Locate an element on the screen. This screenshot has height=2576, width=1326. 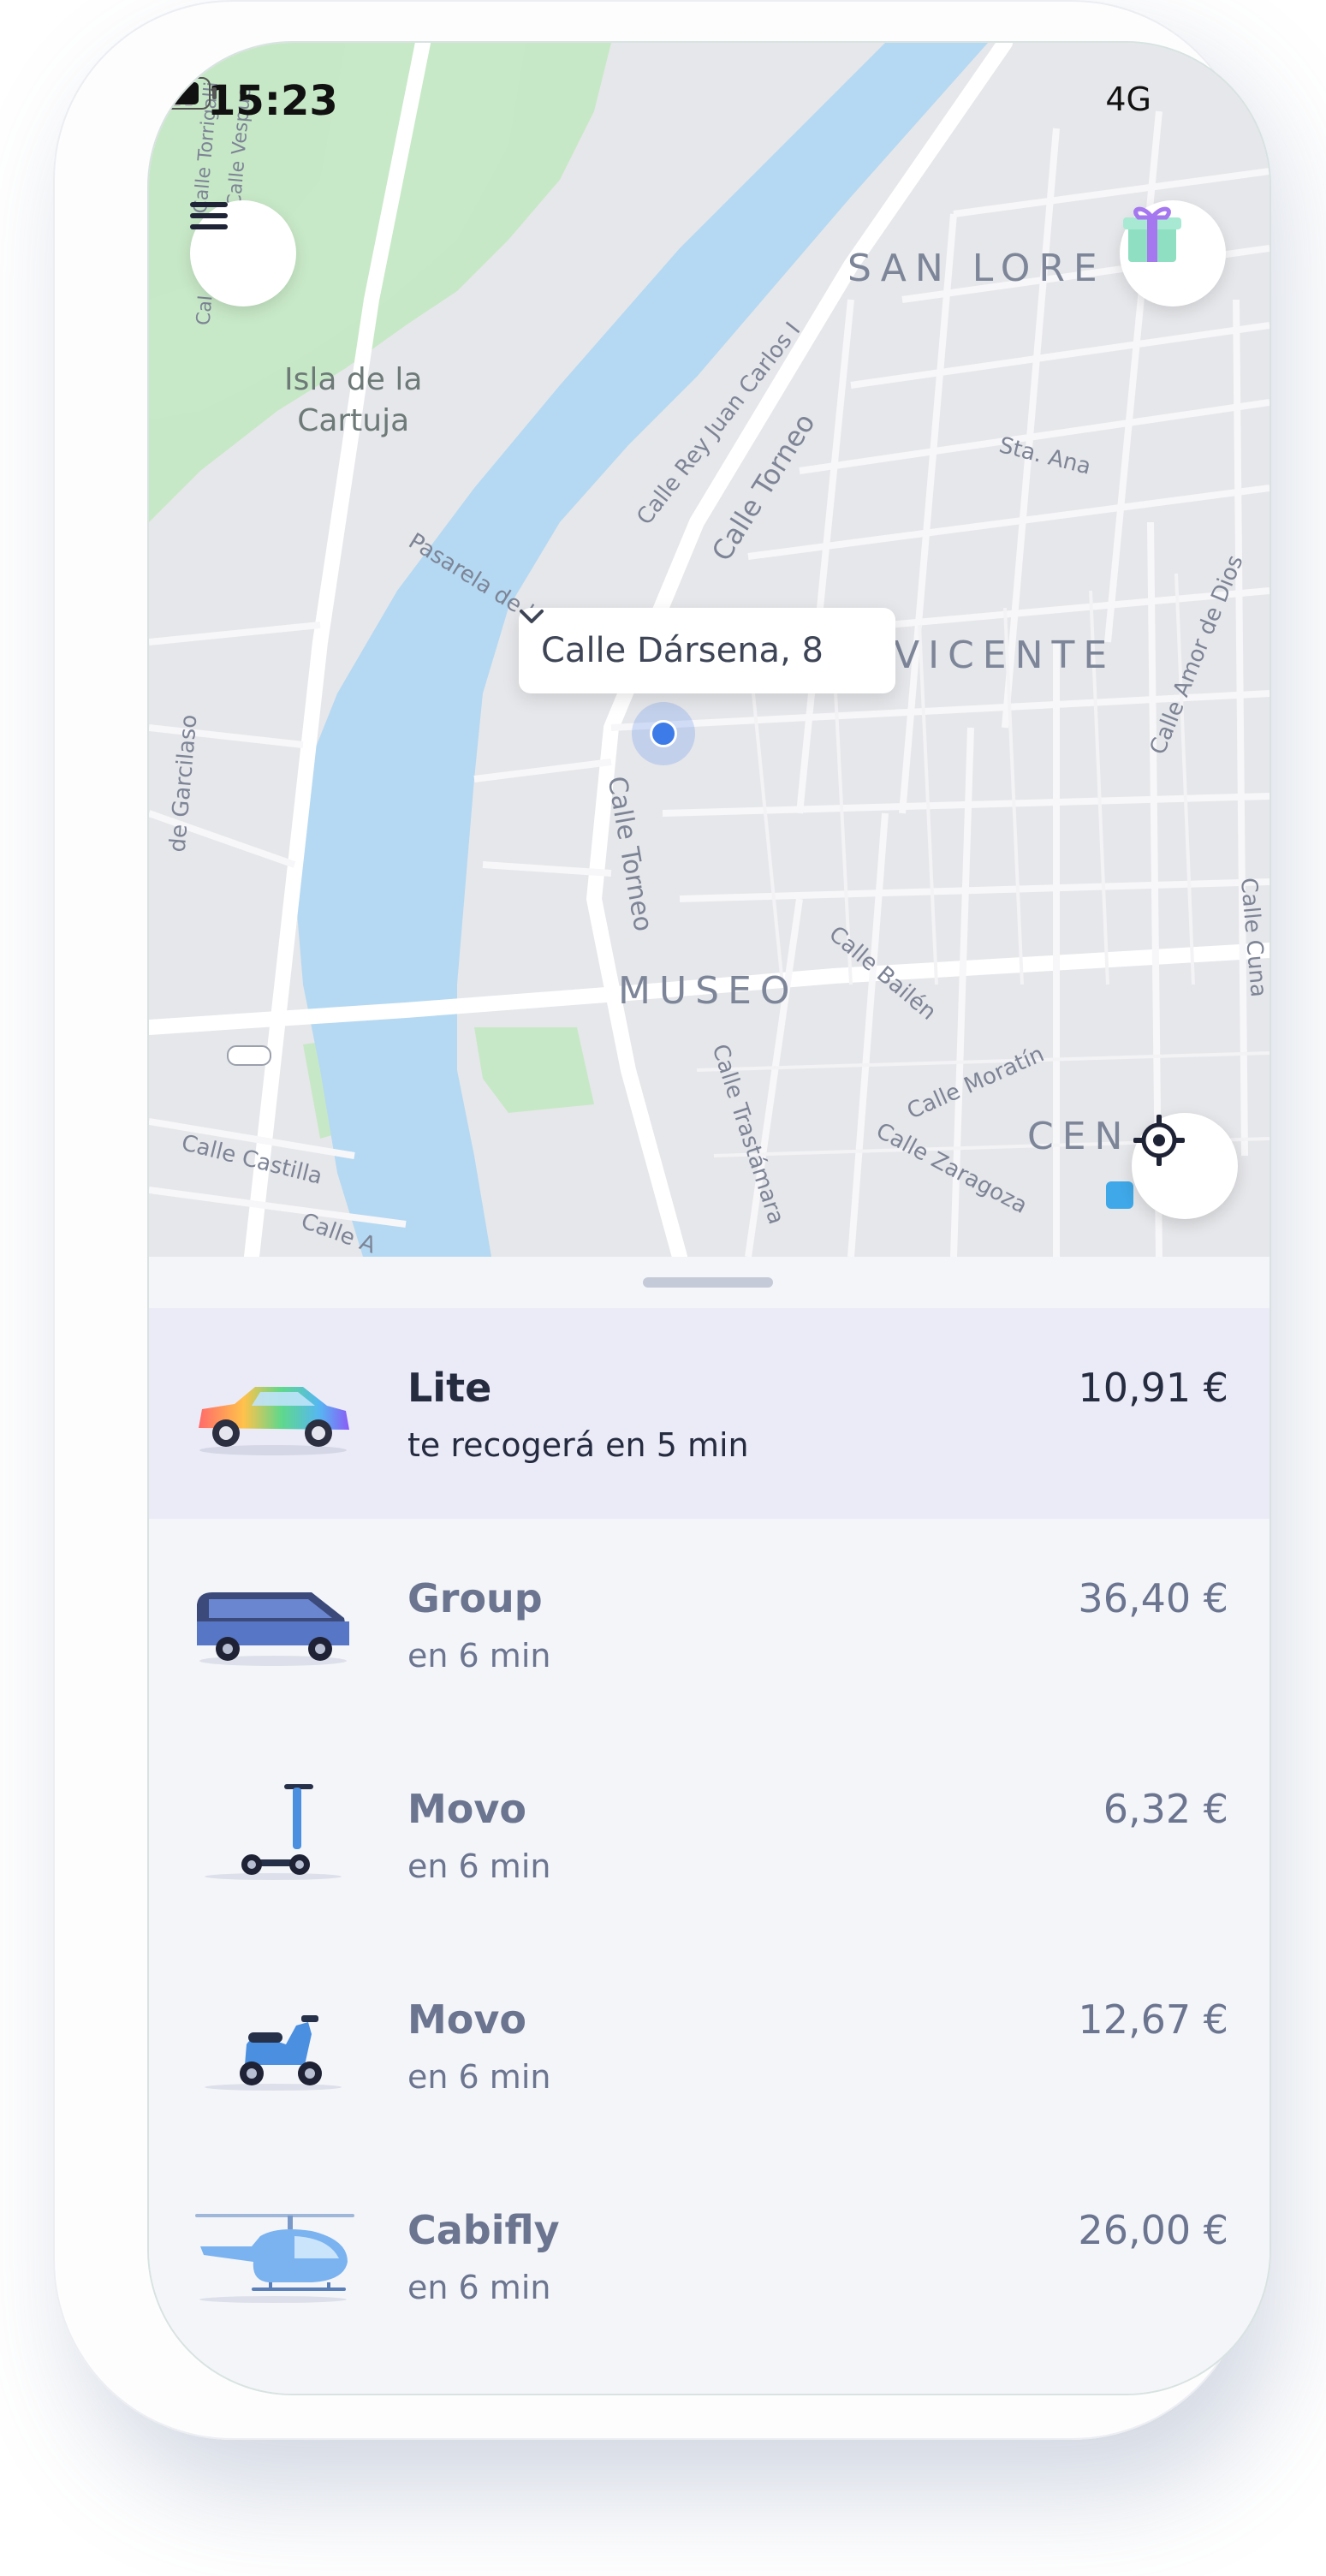
chevron-down-icon is located at coordinates (532, 616).